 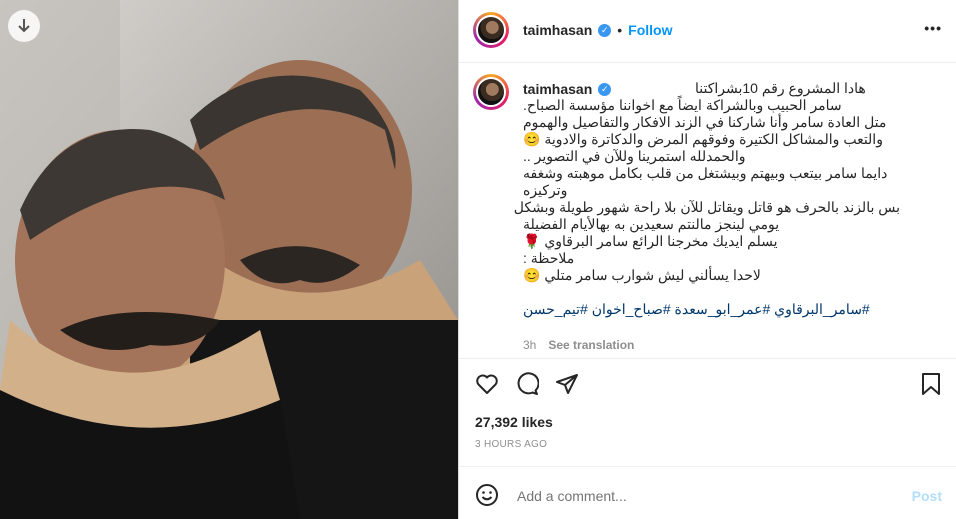 I want to click on comment-divider, so click(x=707, y=466).